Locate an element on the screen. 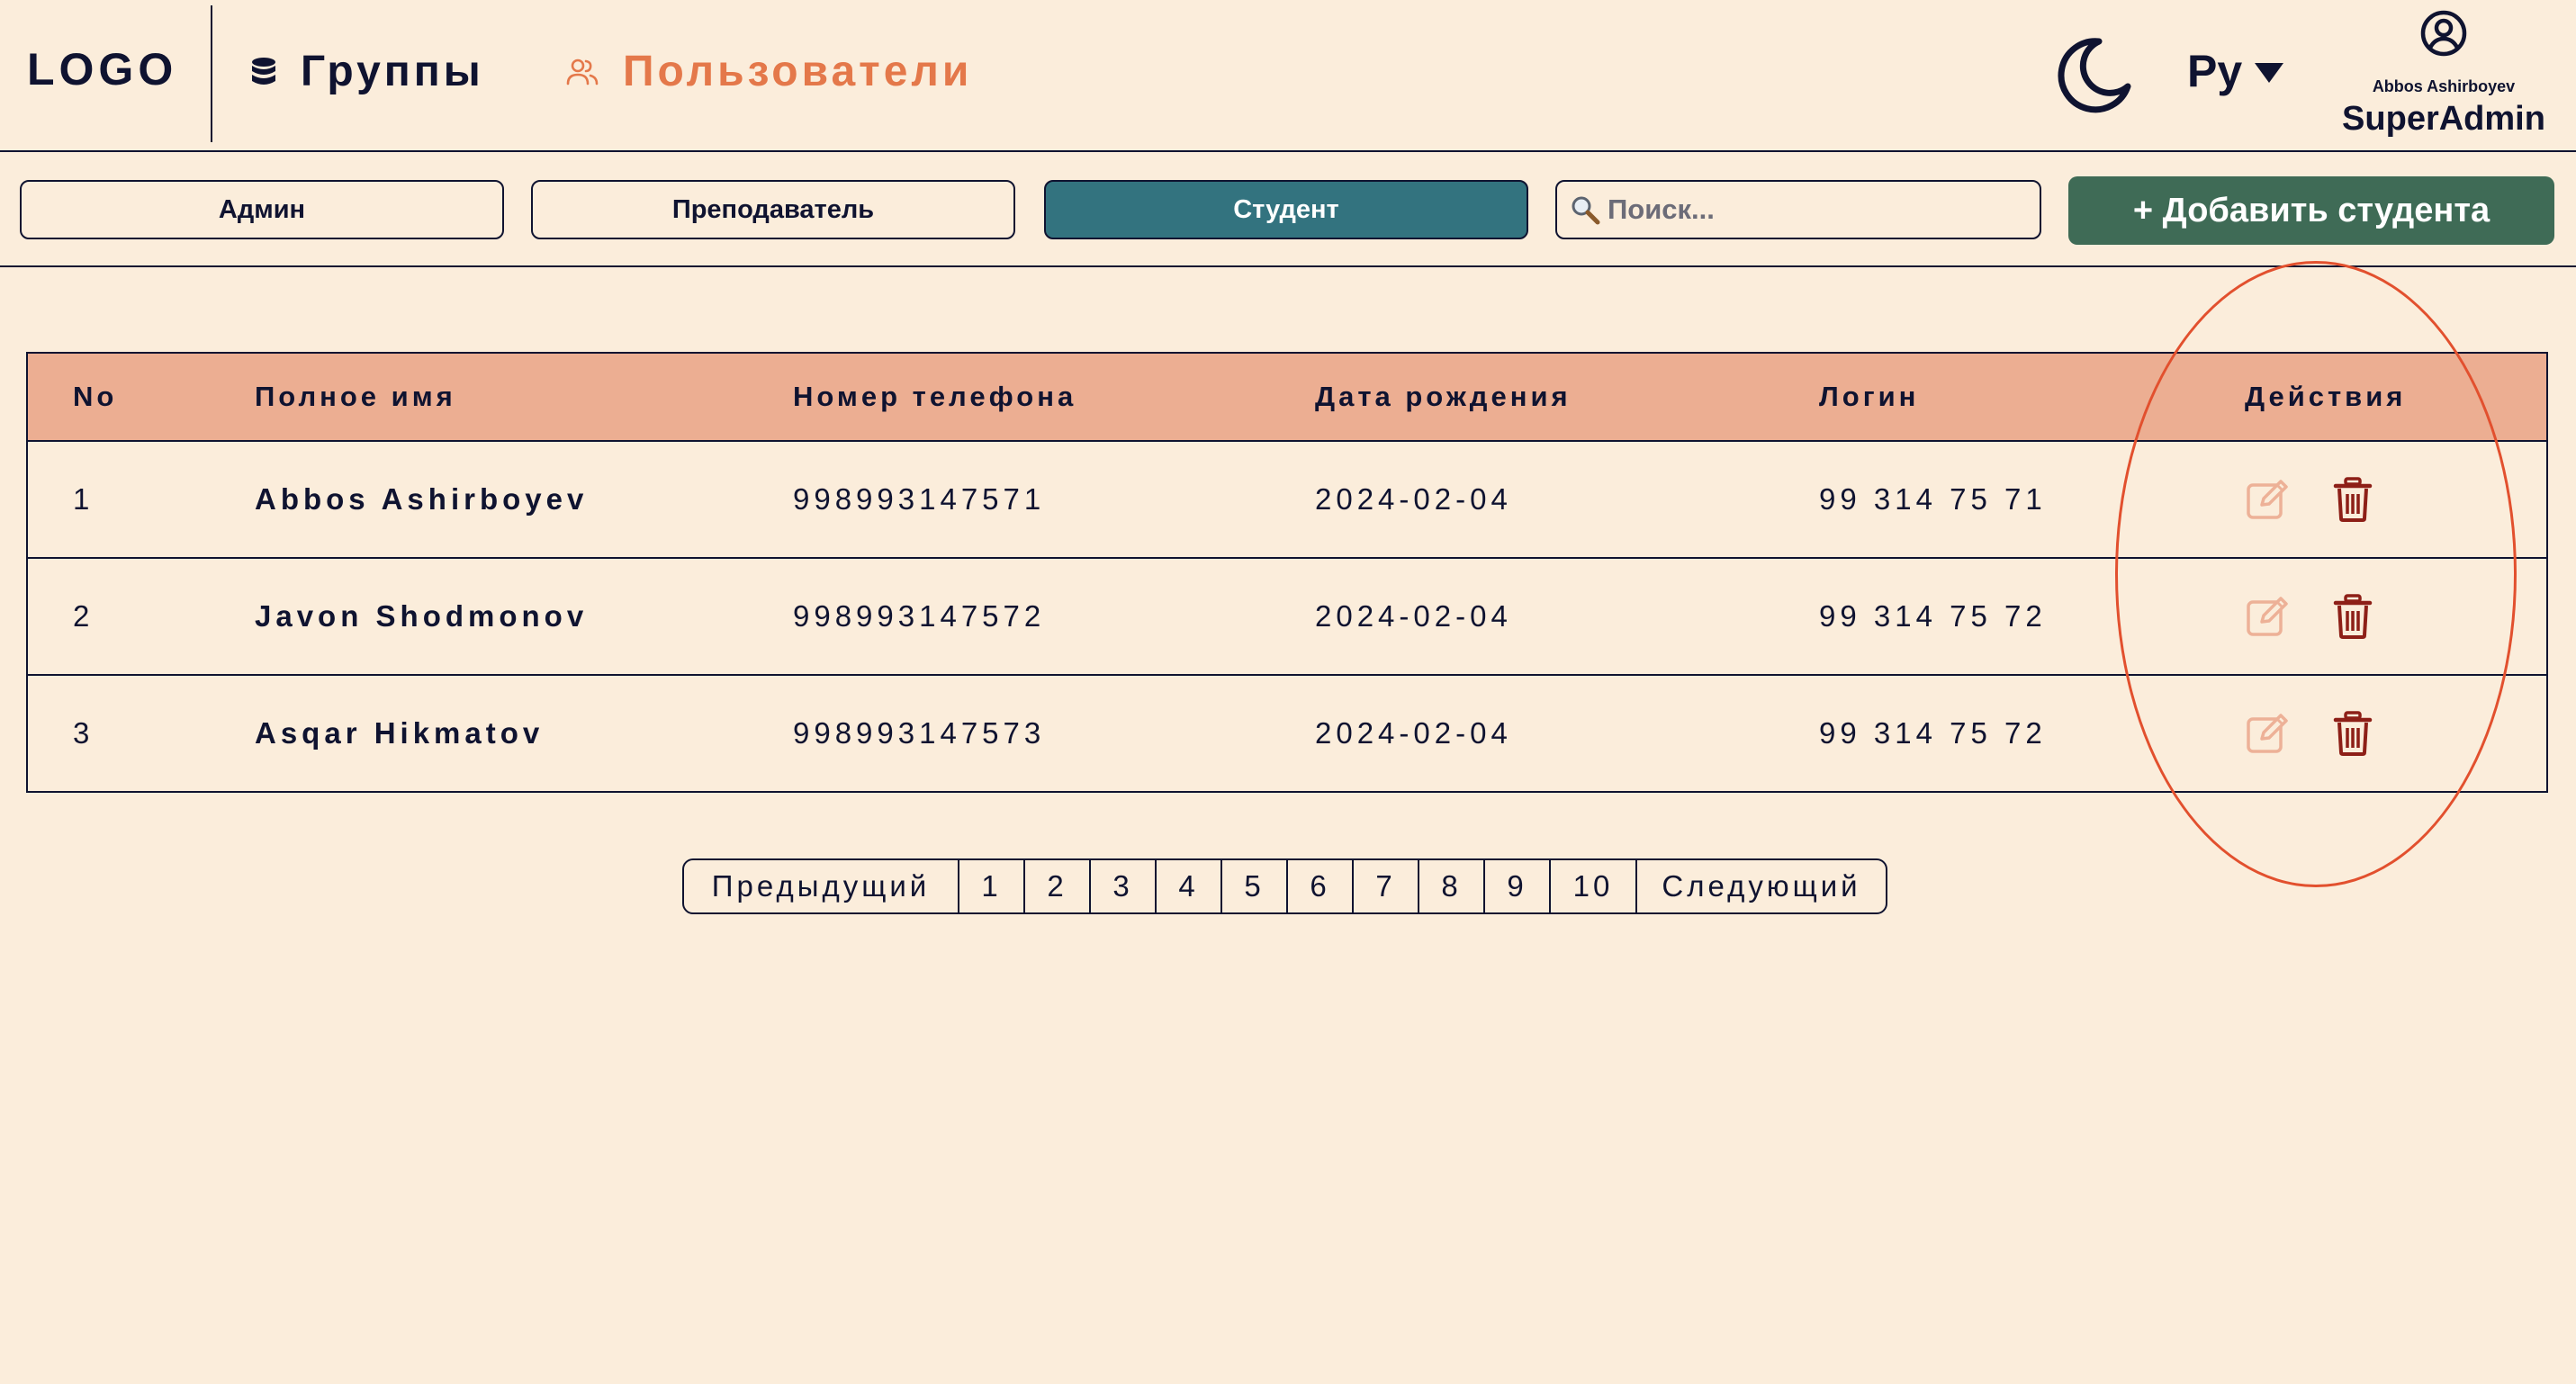 The height and width of the screenshot is (1384, 2576). cell-login: 99 314 75 71 is located at coordinates (1933, 499).